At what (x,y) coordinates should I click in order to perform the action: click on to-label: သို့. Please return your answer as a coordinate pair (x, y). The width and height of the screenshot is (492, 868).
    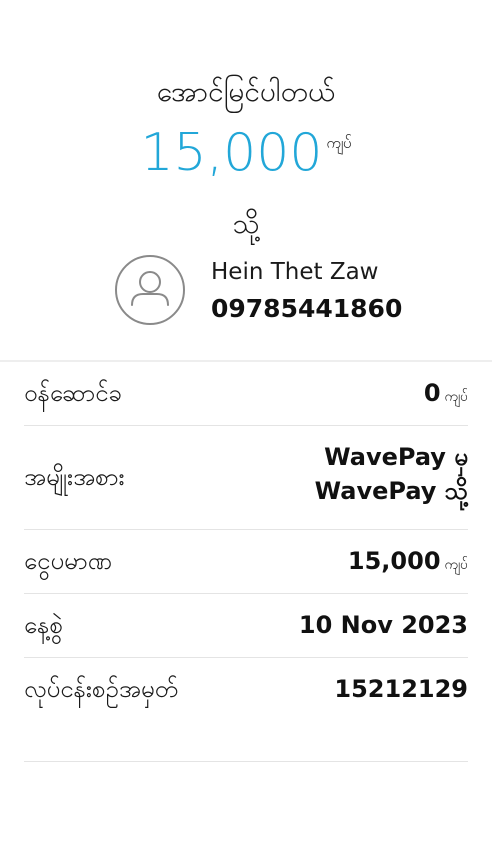
    Looking at the image, I should click on (246, 223).